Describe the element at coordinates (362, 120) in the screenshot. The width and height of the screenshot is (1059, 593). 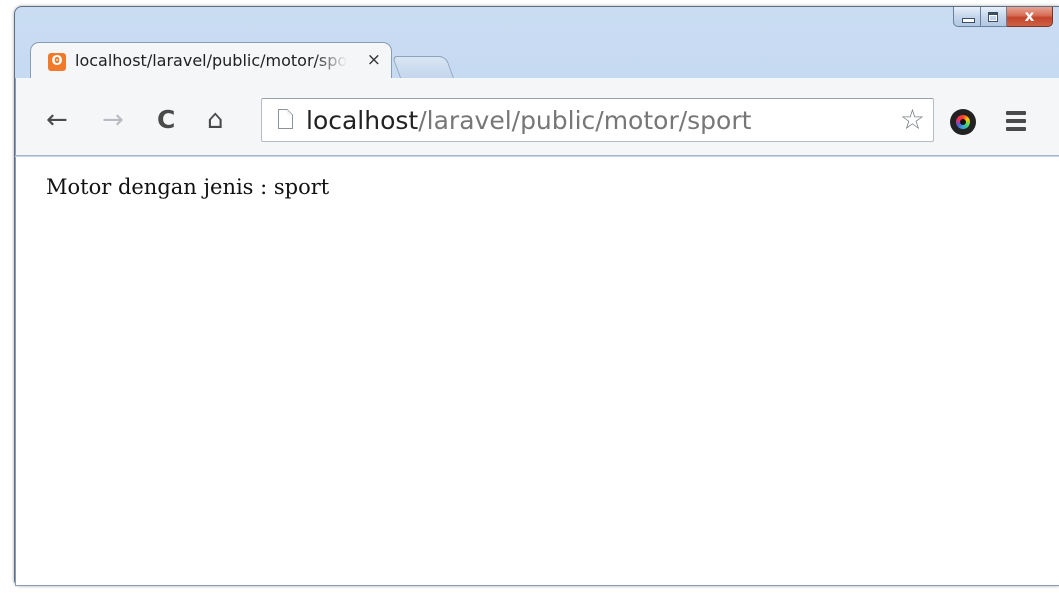
I see `url-host: localhost` at that location.